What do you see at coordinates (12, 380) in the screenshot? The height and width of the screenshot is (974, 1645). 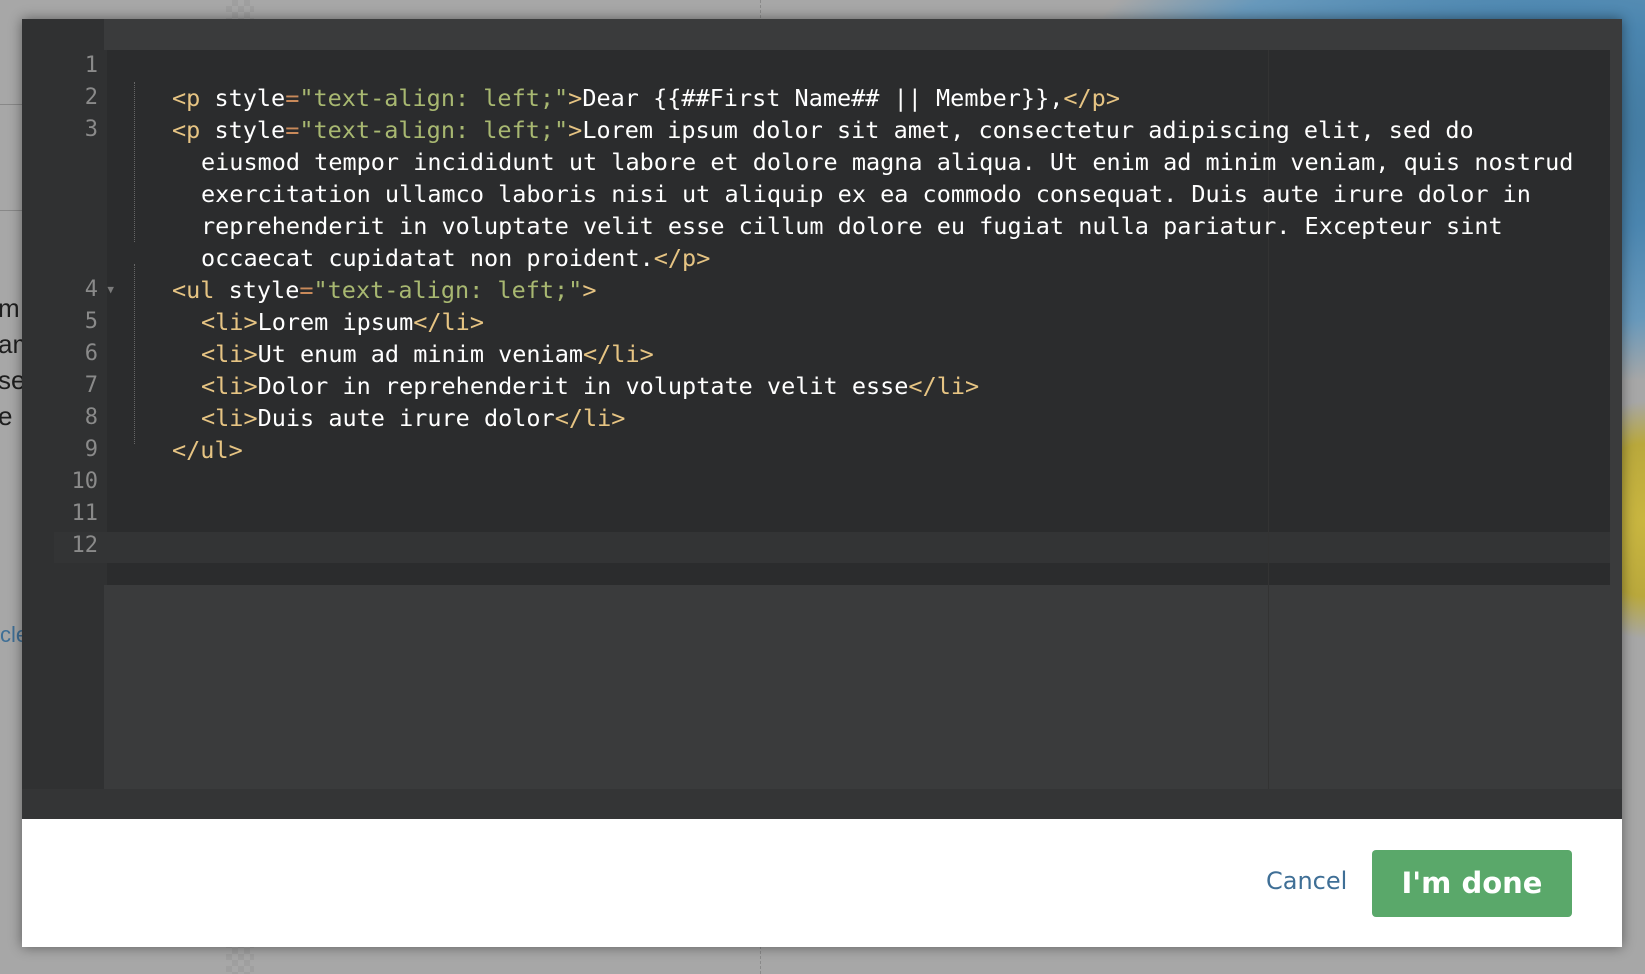 I see `background-text-line: se` at bounding box center [12, 380].